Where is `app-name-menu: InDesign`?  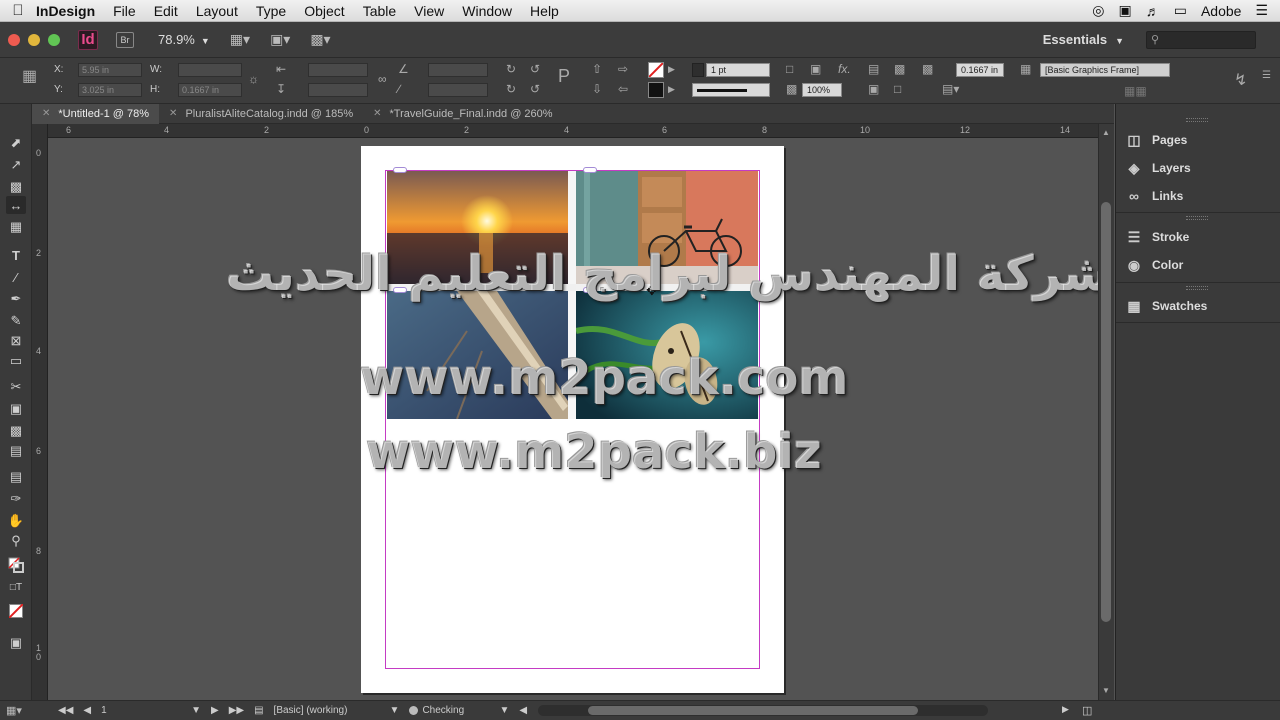 app-name-menu: InDesign is located at coordinates (65, 11).